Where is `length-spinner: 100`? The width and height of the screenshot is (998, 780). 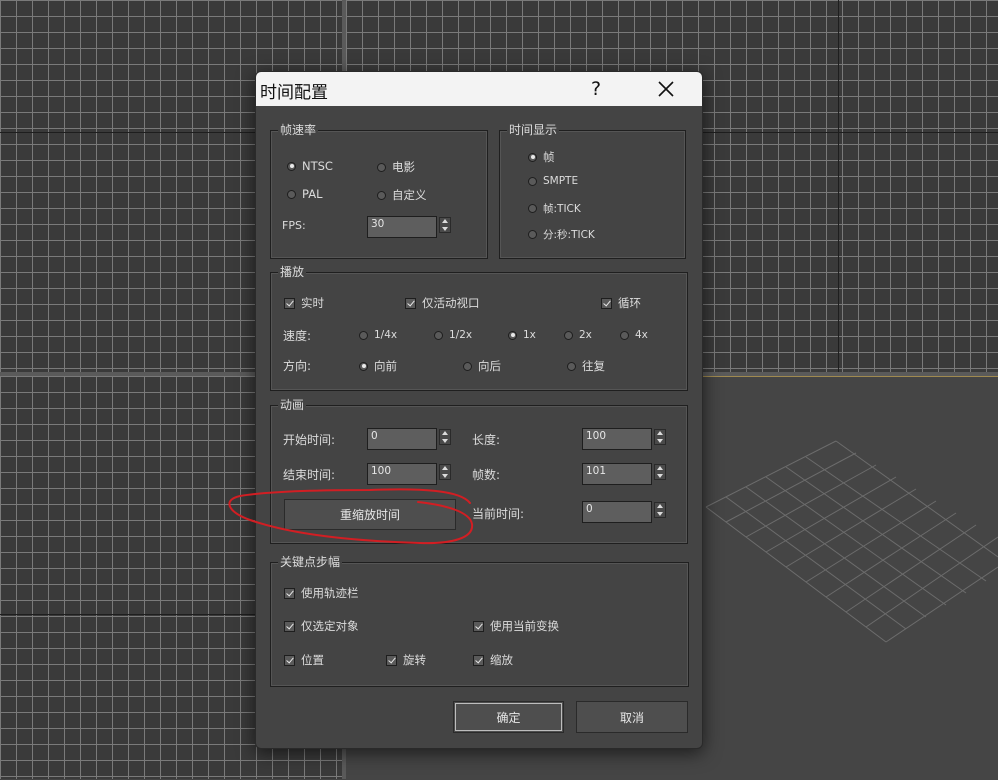 length-spinner: 100 is located at coordinates (624, 439).